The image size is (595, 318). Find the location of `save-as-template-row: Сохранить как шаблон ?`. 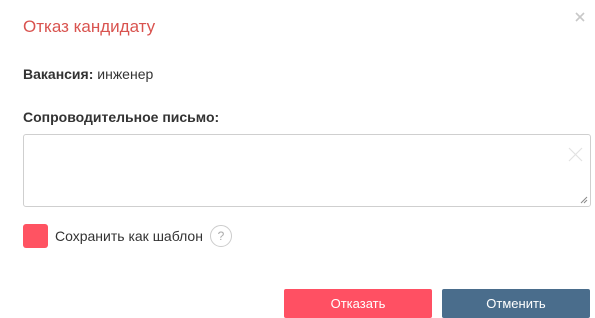

save-as-template-row: Сохранить как шаблон ? is located at coordinates (127, 236).